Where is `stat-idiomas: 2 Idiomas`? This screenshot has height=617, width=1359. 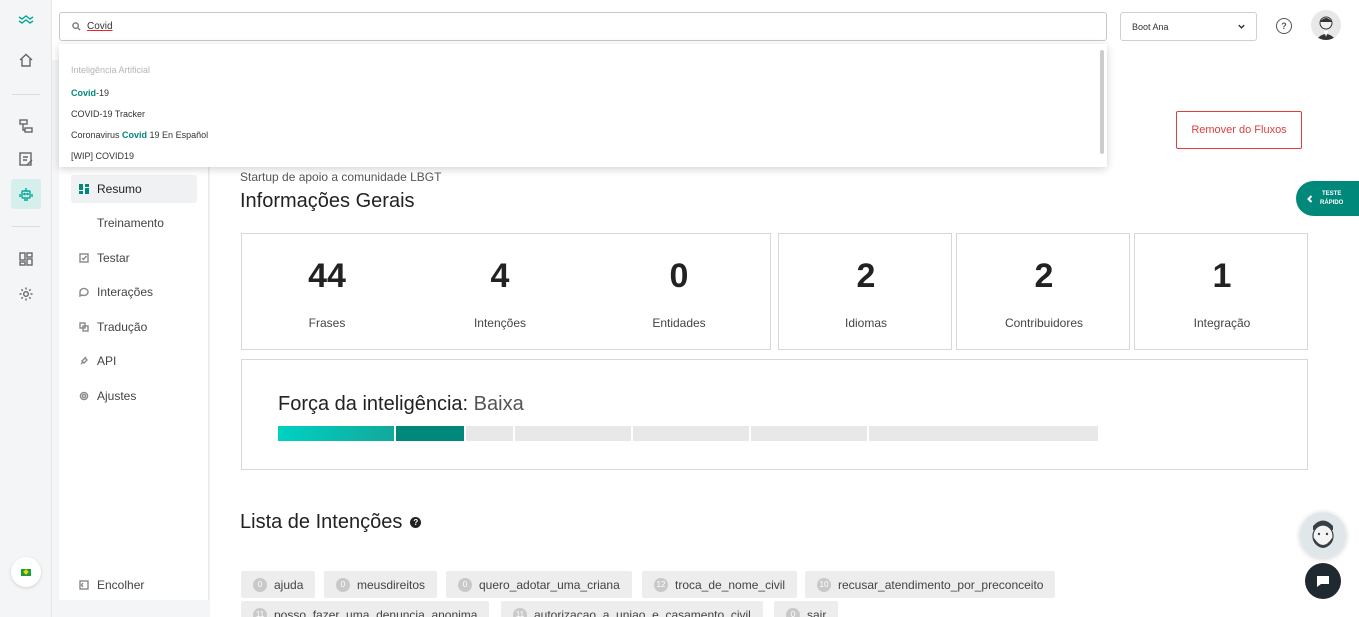
stat-idiomas: 2 Idiomas is located at coordinates (866, 293).